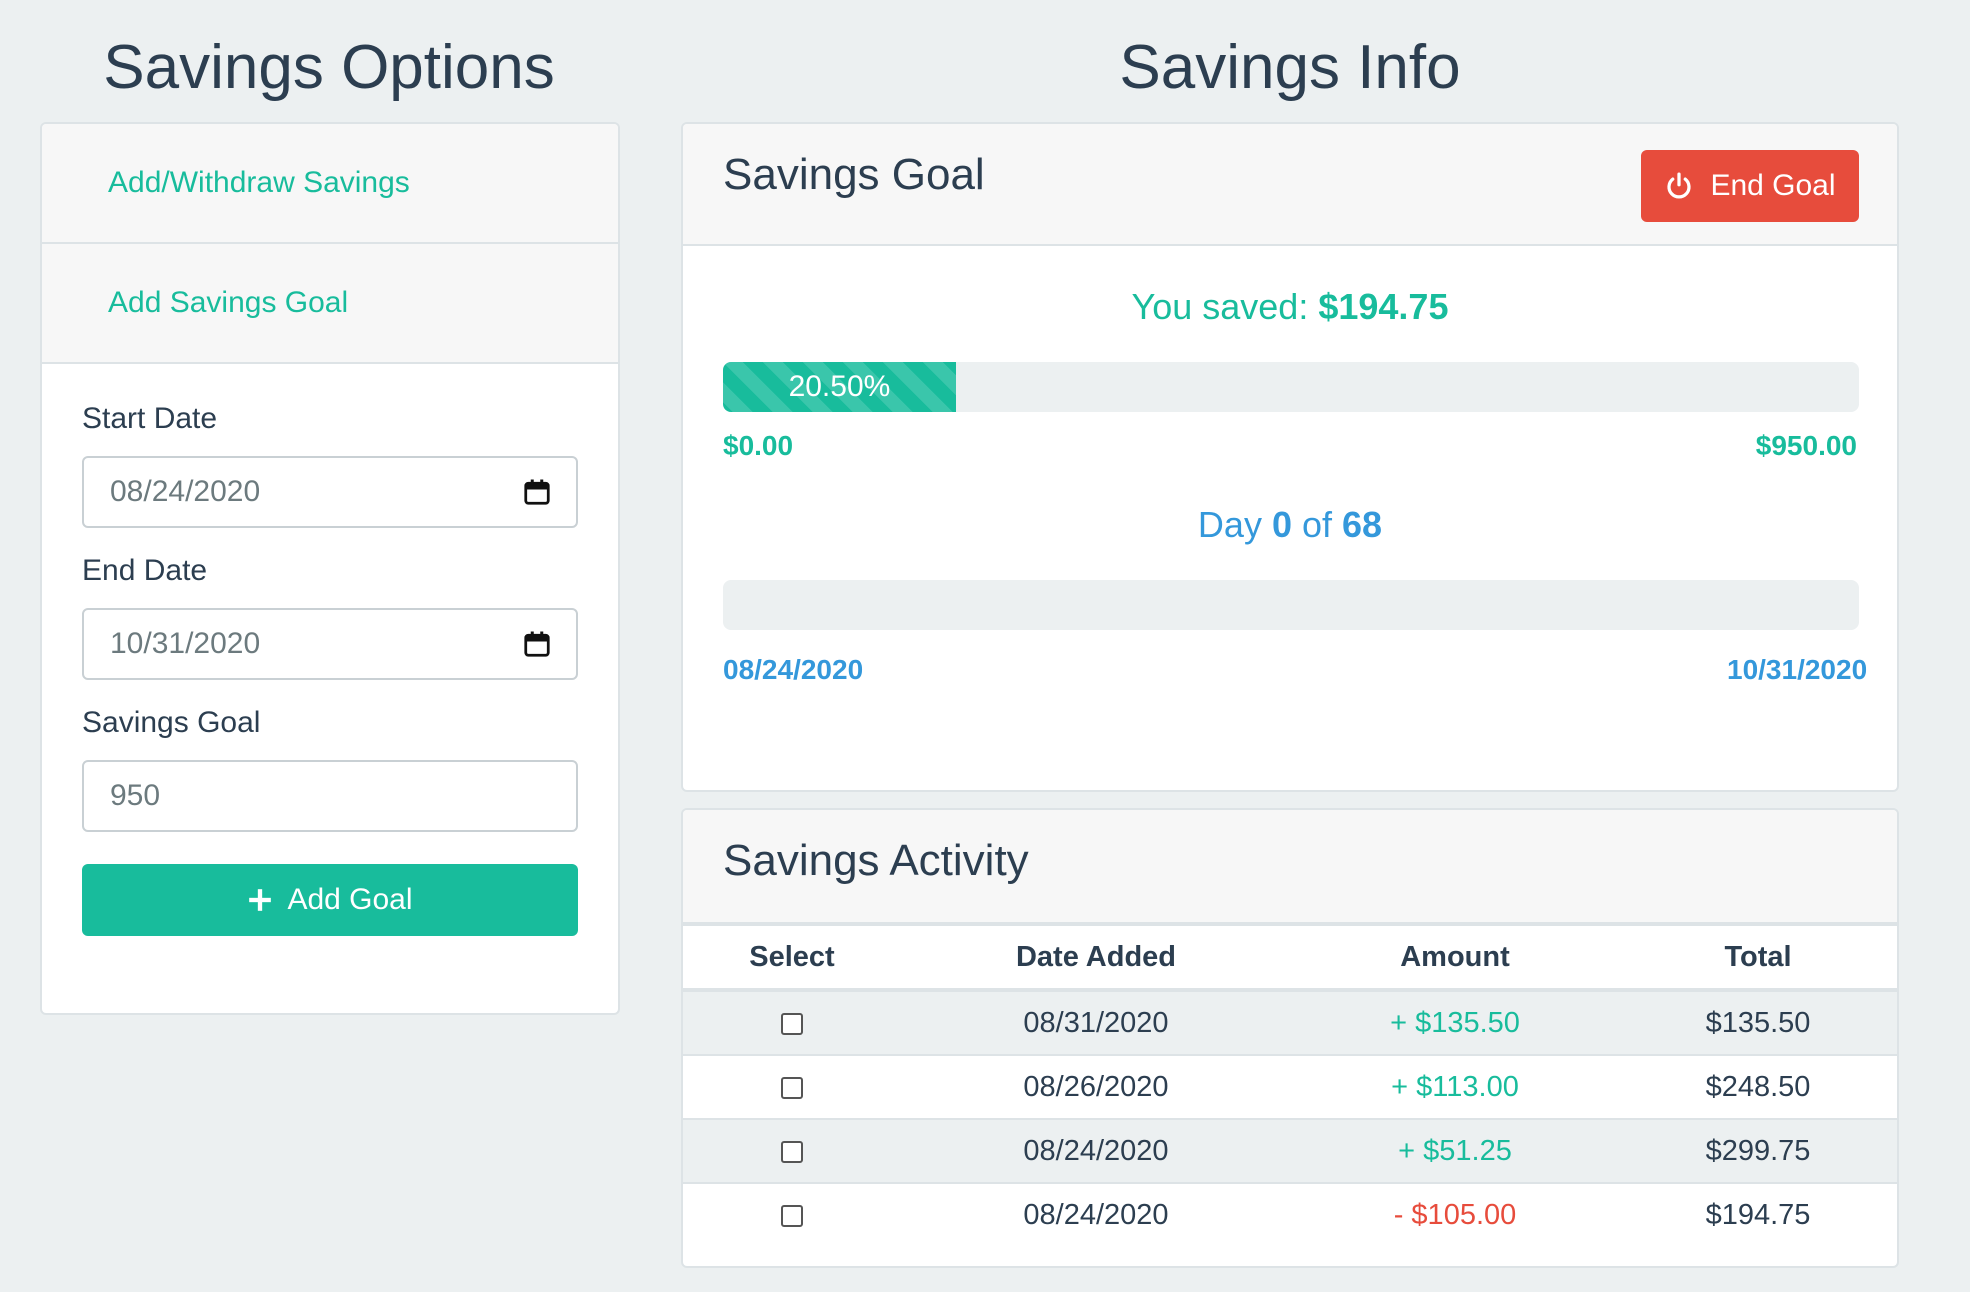 This screenshot has width=1970, height=1292. Describe the element at coordinates (228, 303) in the screenshot. I see `add-savings-goal-link: Add Savings Goal` at that location.